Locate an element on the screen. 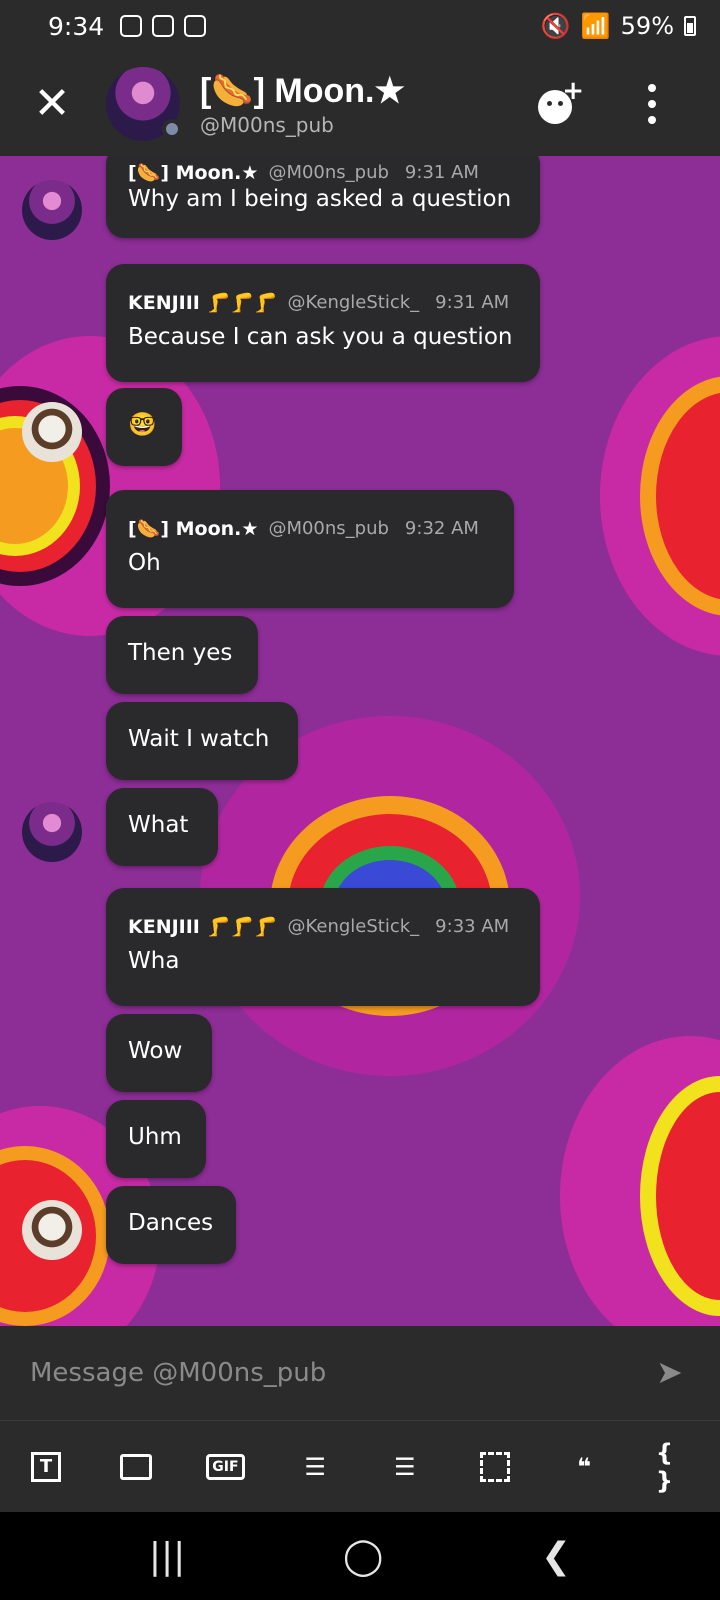  status-dot is located at coordinates (172, 129).